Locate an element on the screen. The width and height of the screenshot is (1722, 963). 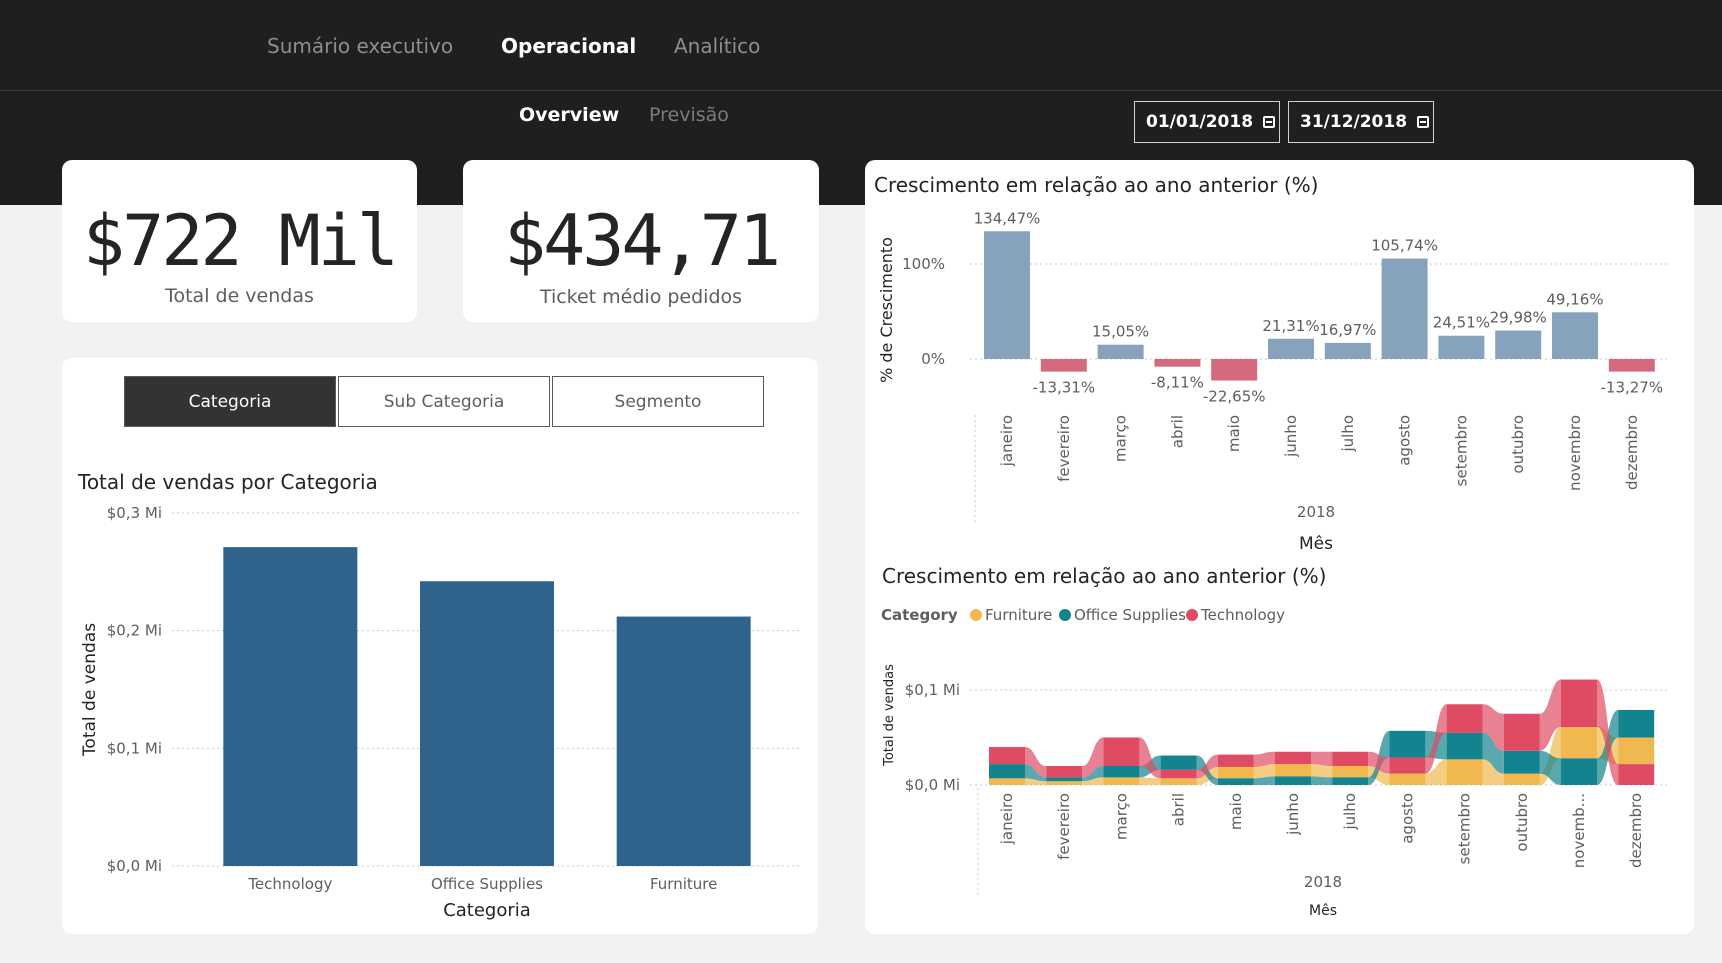
legend-label: Office Supplies is located at coordinates (1130, 615).